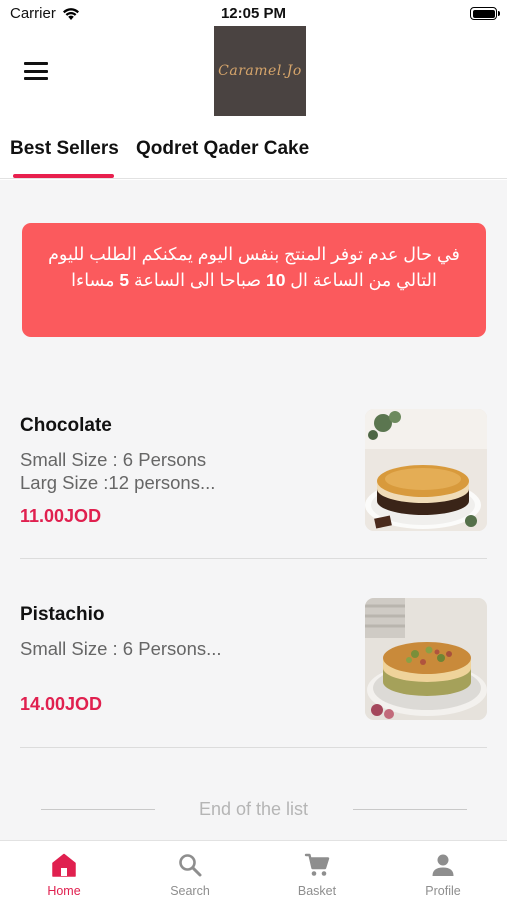 This screenshot has width=507, height=900. I want to click on tabs-divider, so click(253, 178).